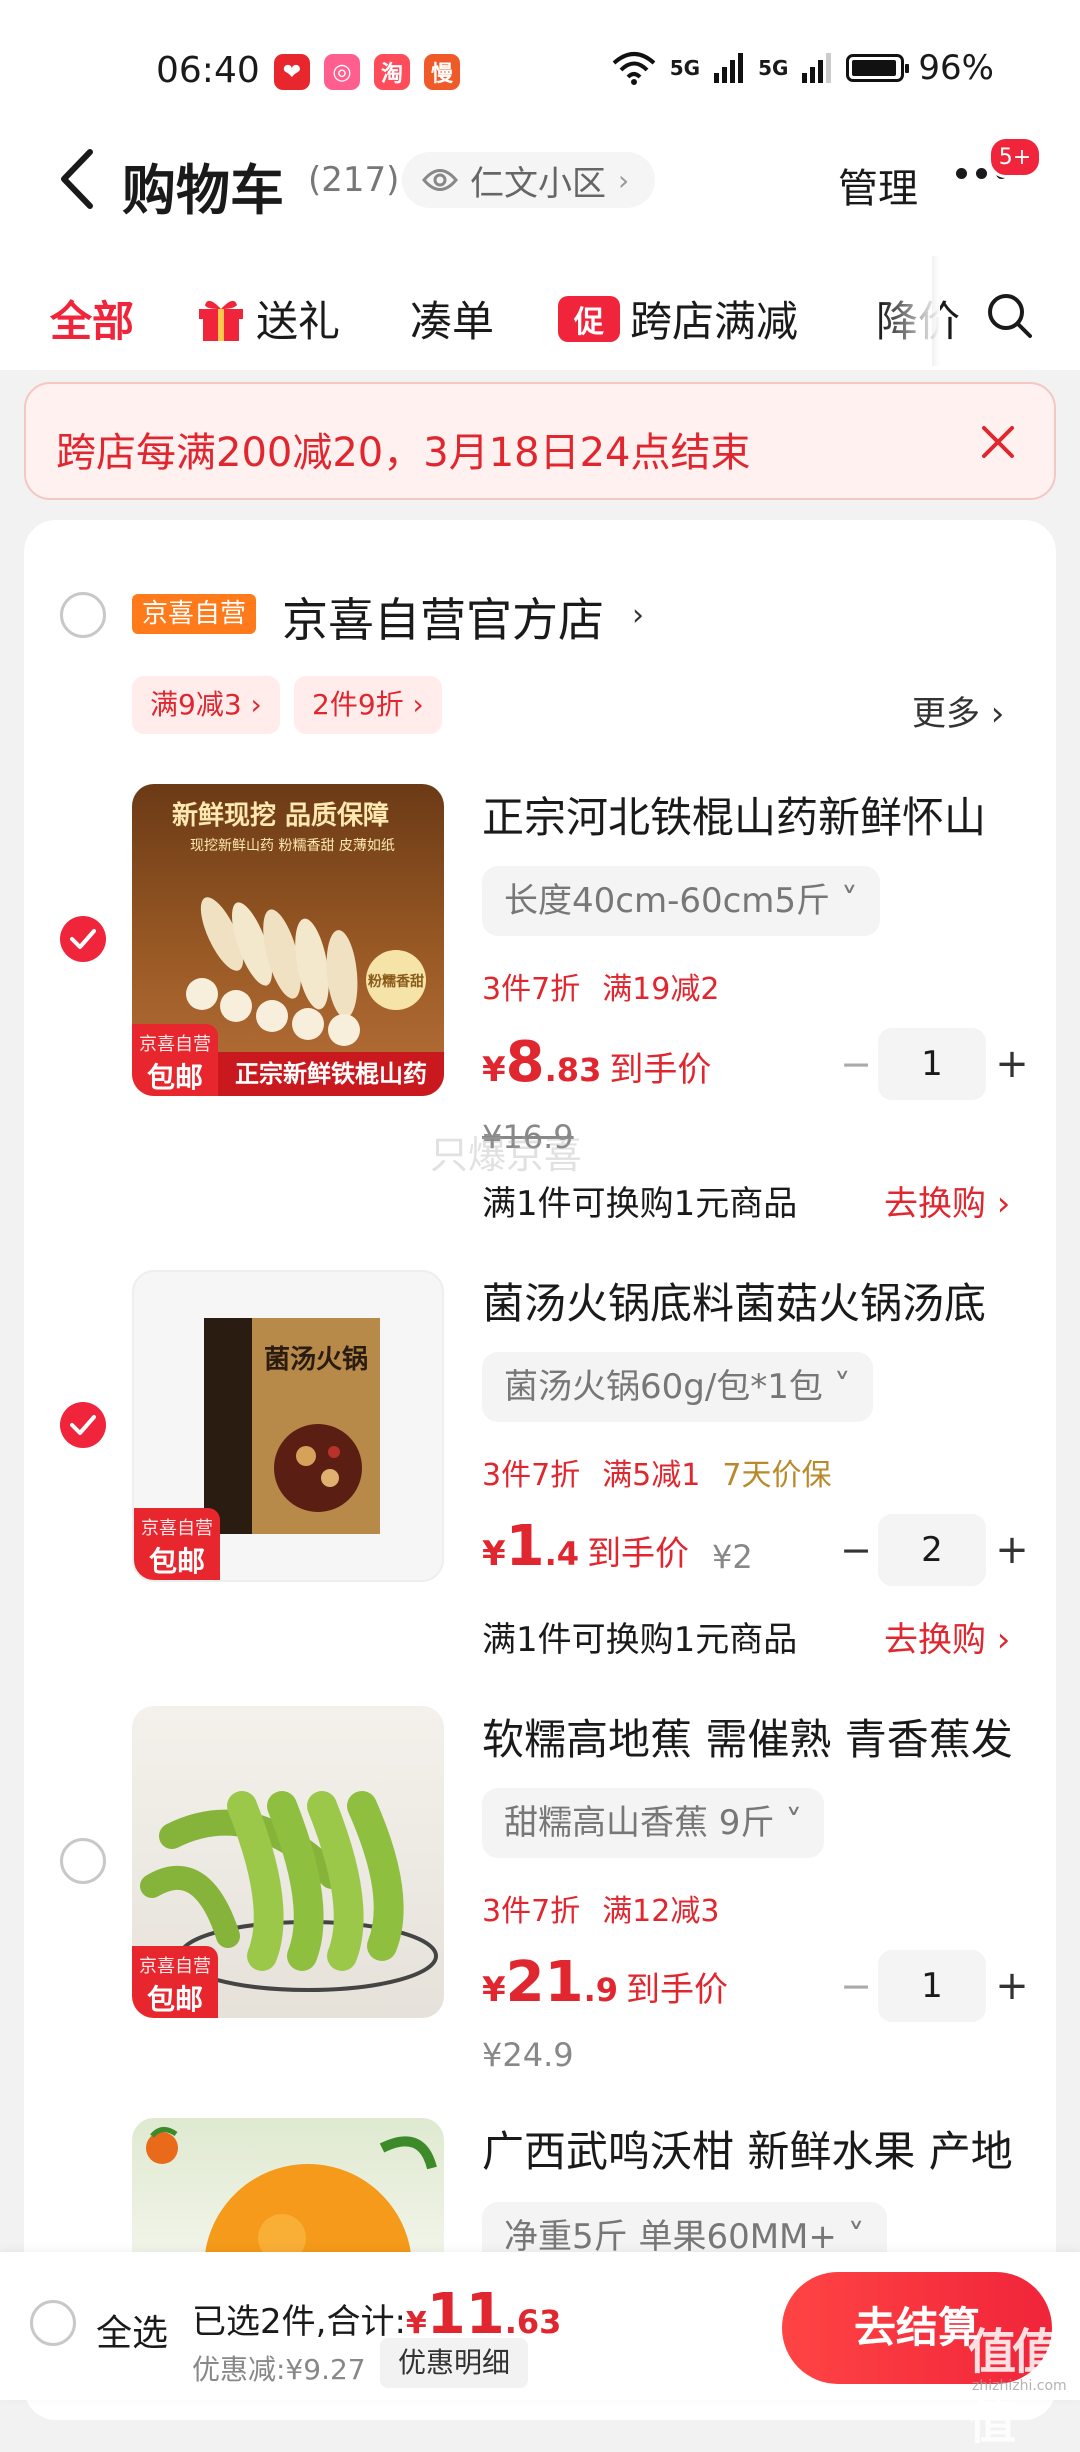 The image size is (1080, 2452). Describe the element at coordinates (947, 1200) in the screenshot. I see `exchange-link-1: 去换购 ›` at that location.